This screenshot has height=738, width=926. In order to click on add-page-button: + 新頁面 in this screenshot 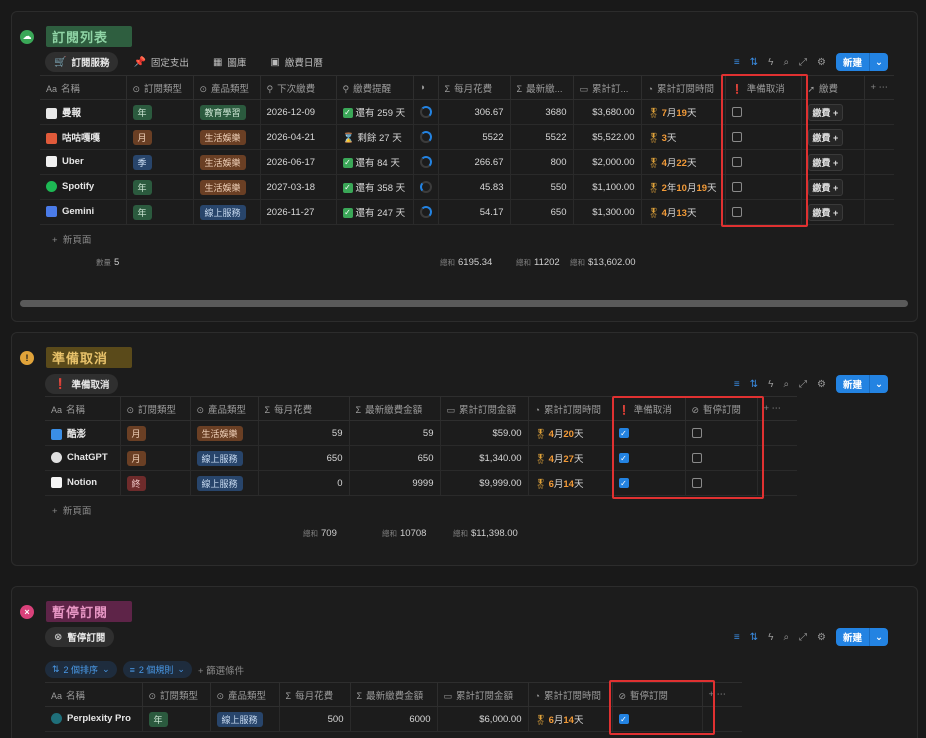, I will do `click(71, 510)`.